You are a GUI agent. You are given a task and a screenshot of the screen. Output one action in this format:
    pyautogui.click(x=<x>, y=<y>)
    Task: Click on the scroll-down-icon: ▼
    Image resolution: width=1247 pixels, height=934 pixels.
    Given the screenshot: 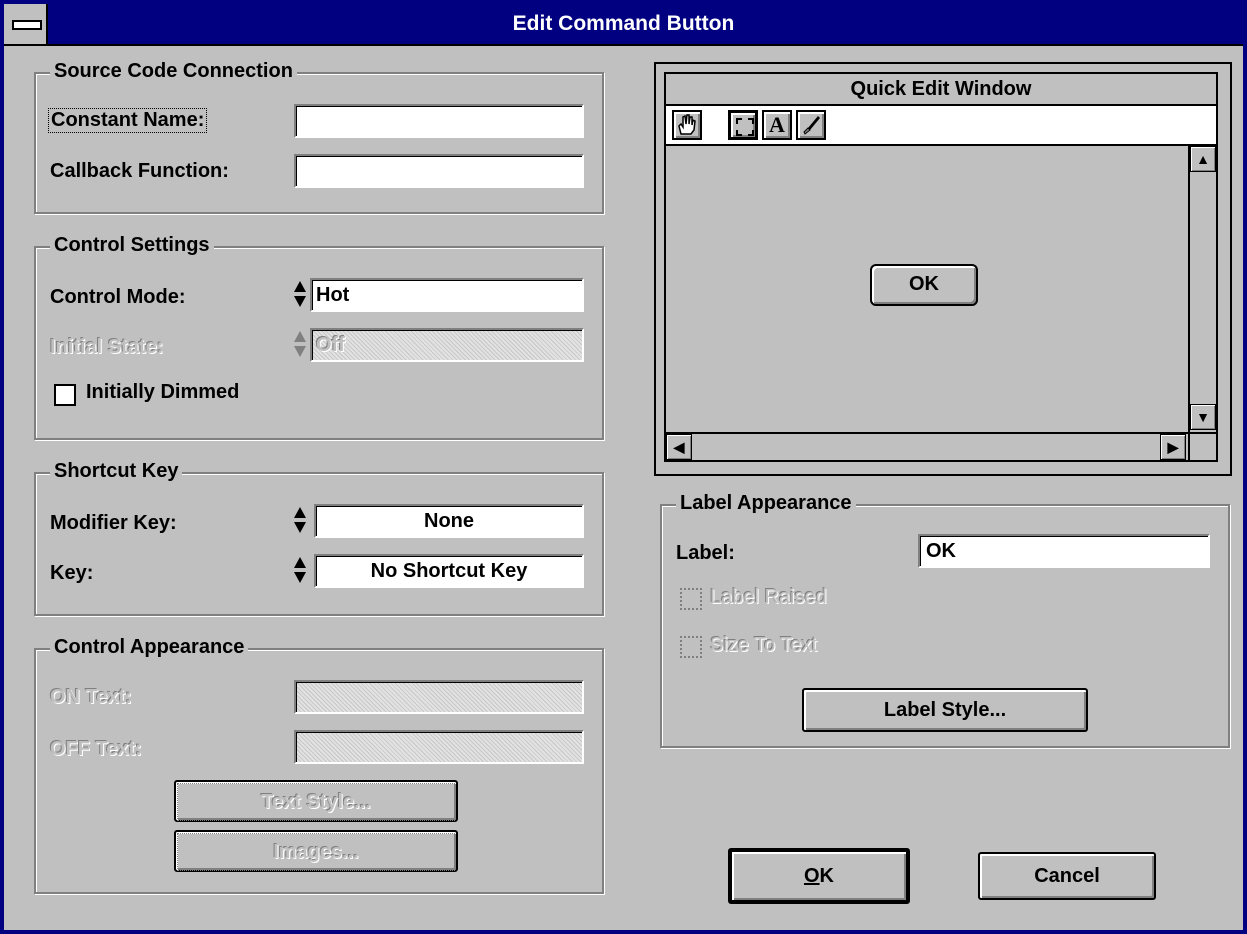 What is the action you would take?
    pyautogui.click(x=1203, y=417)
    